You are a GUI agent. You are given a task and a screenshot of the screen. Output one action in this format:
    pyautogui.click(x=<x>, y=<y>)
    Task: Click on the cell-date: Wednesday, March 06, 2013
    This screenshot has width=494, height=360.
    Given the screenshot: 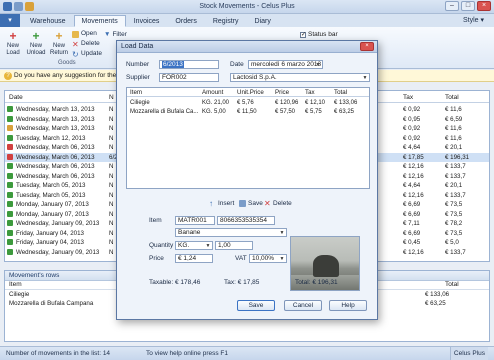 What is the action you would take?
    pyautogui.click(x=55, y=176)
    